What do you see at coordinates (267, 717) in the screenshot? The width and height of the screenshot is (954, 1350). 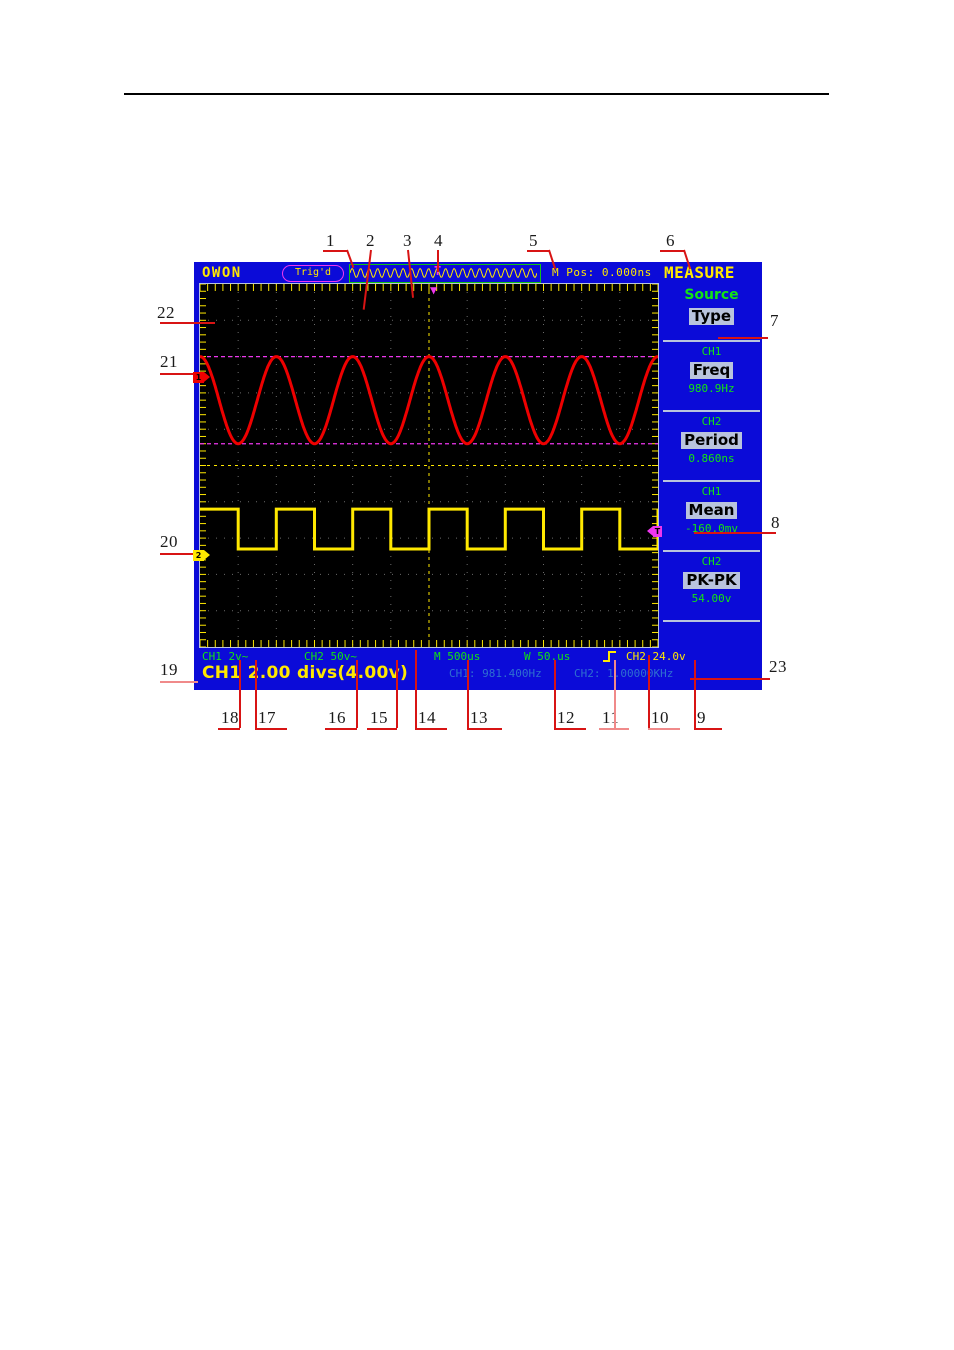 I see `callout-17: 17` at bounding box center [267, 717].